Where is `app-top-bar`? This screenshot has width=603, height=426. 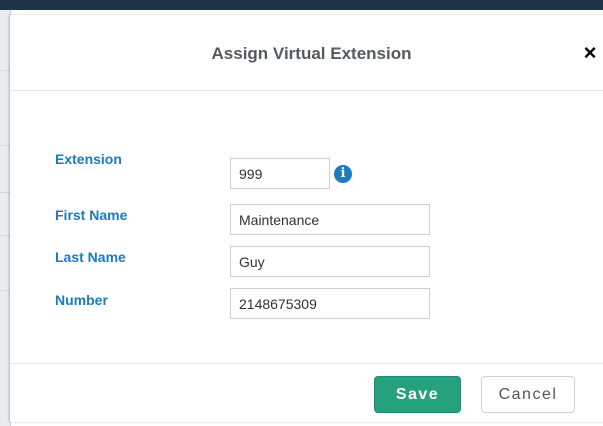
app-top-bar is located at coordinates (301, 5).